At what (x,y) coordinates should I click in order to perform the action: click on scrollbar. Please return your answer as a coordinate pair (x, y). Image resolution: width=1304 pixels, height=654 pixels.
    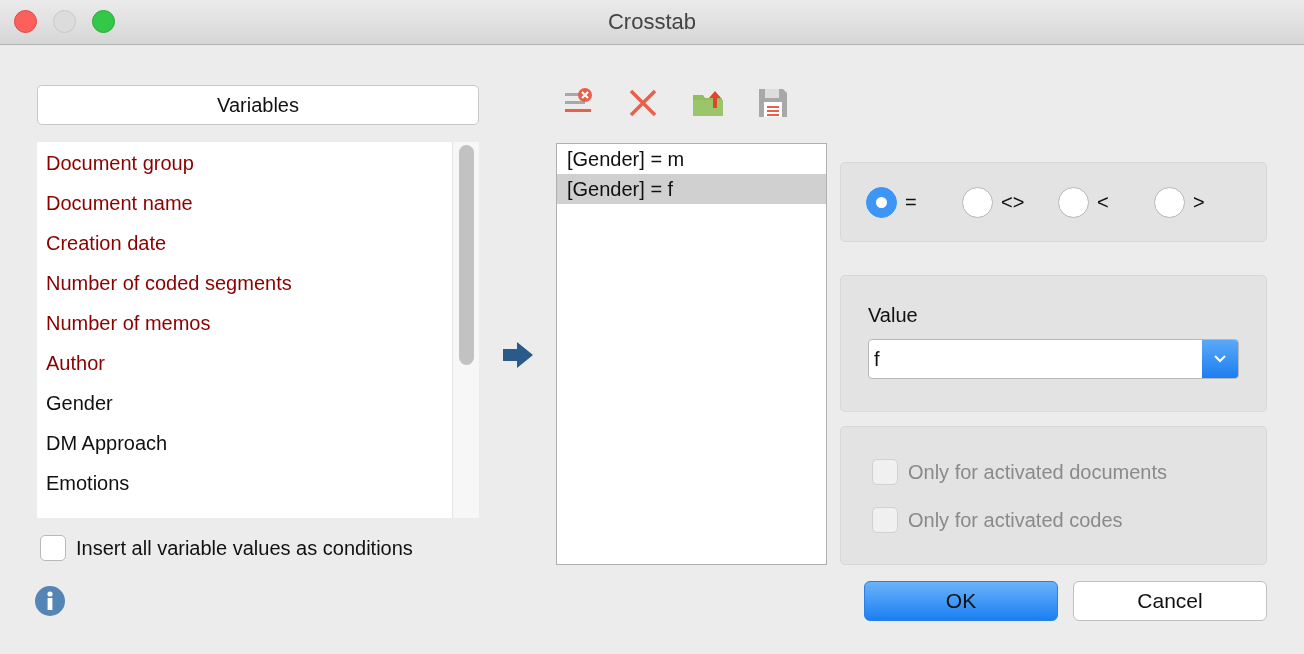
    Looking at the image, I should click on (465, 330).